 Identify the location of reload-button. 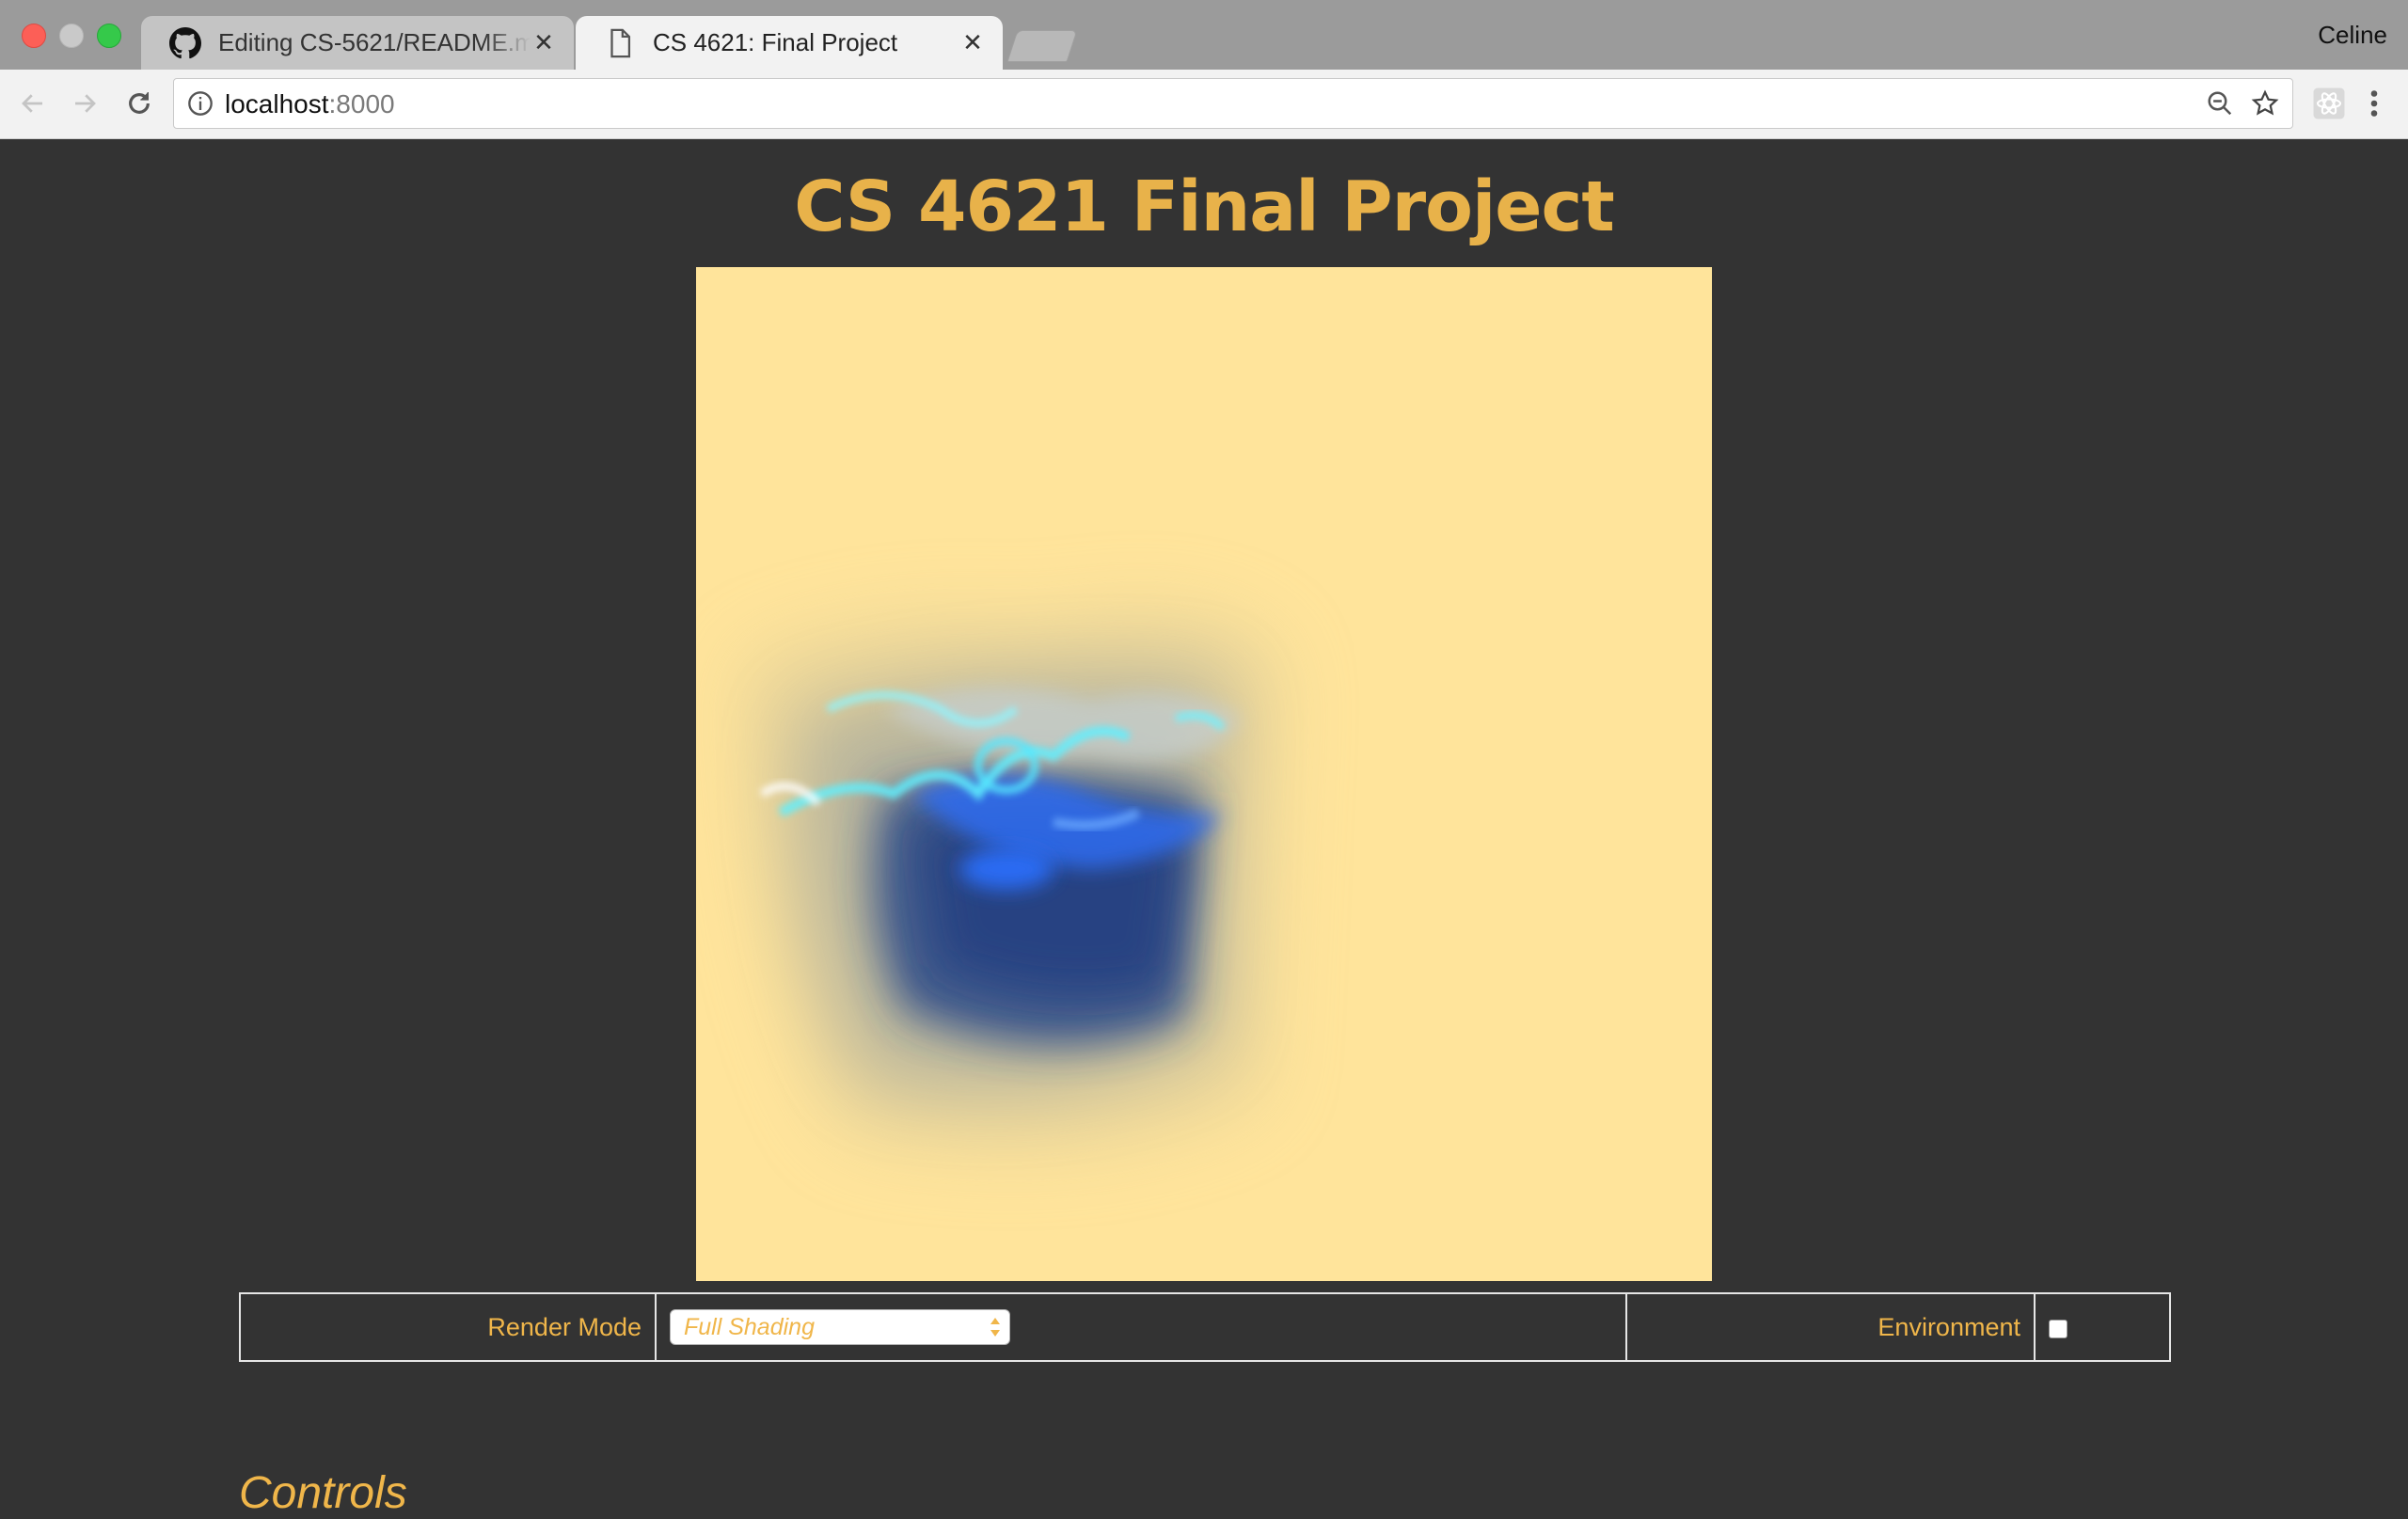
(139, 103).